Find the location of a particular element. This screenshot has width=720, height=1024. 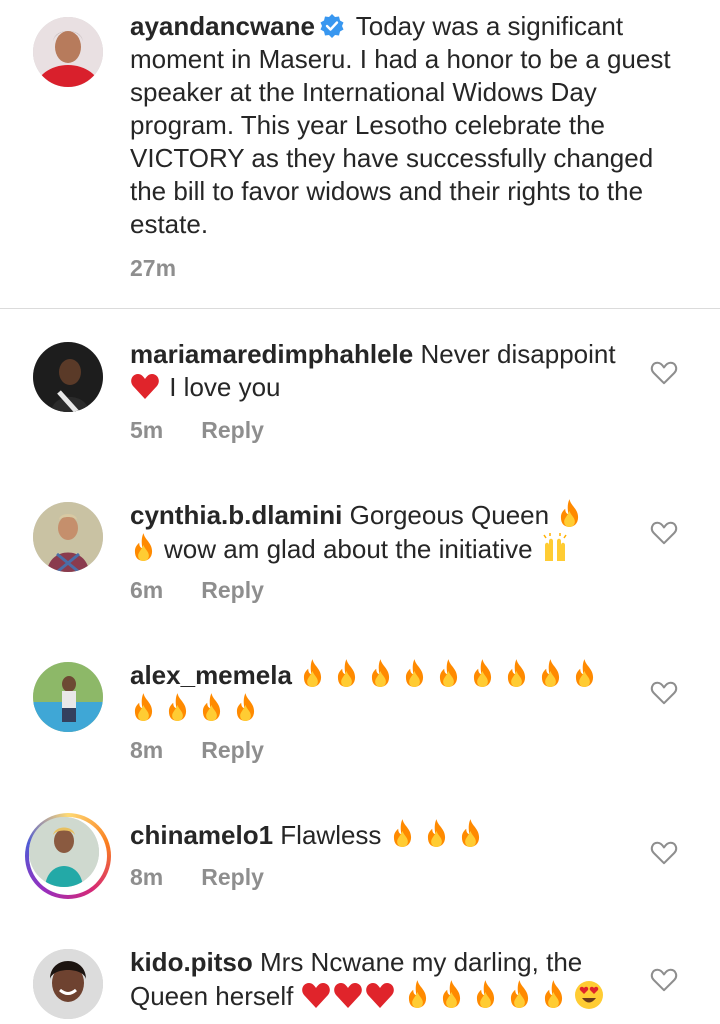

story-ring is located at coordinates (68, 856).